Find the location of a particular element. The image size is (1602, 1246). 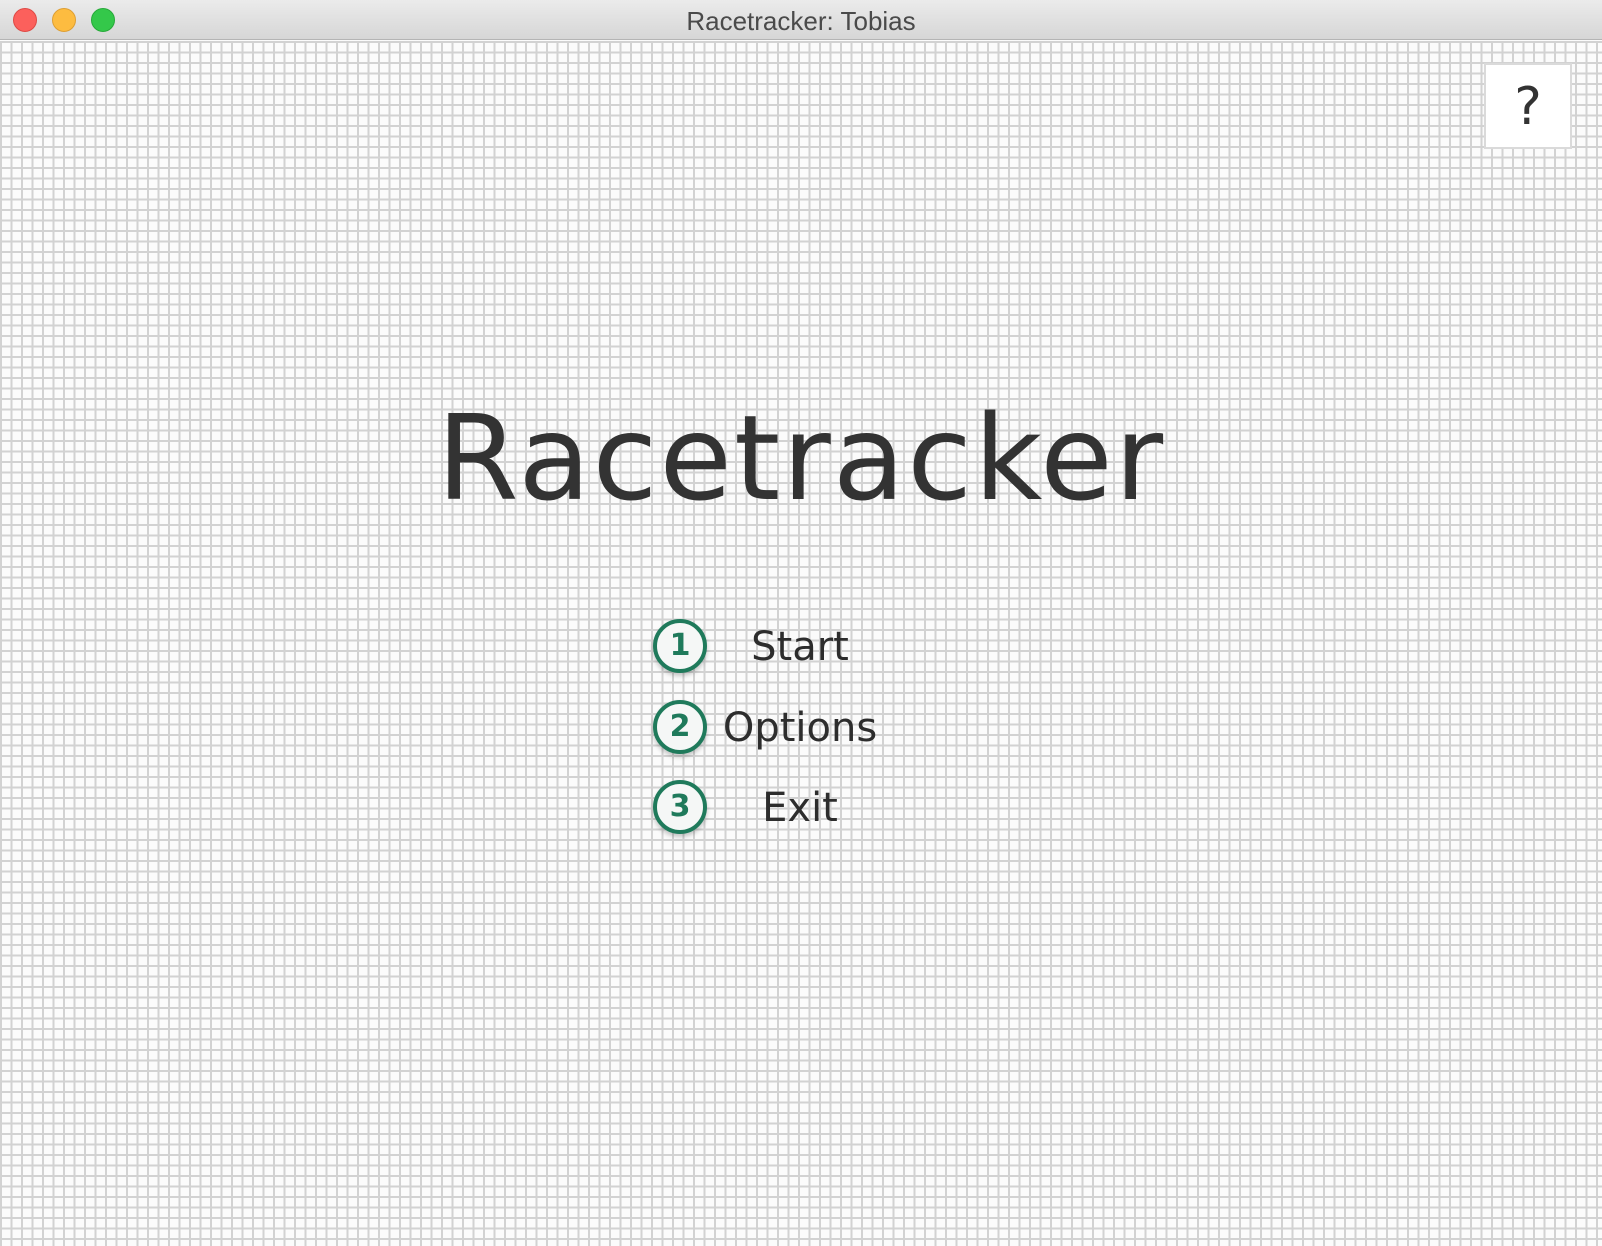

menu-item-start: 1 Start is located at coordinates (800, 649).